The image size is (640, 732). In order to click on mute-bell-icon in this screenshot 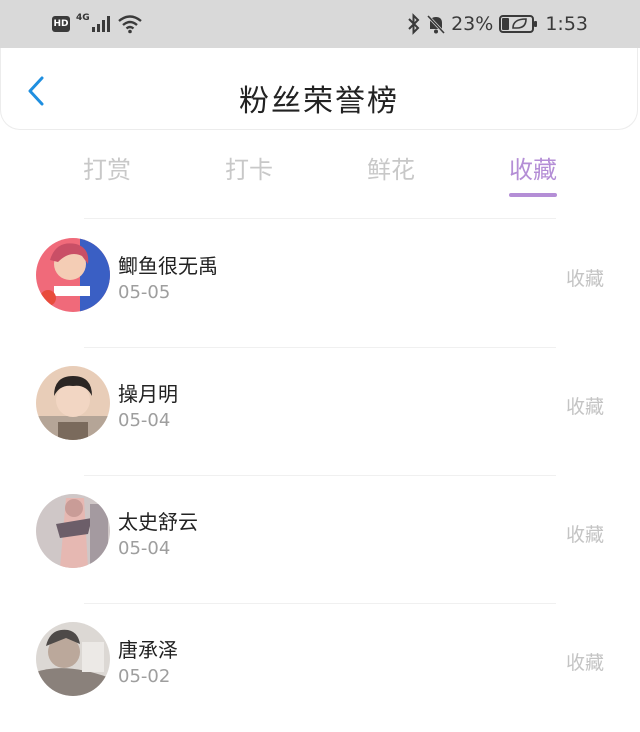, I will do `click(436, 24)`.